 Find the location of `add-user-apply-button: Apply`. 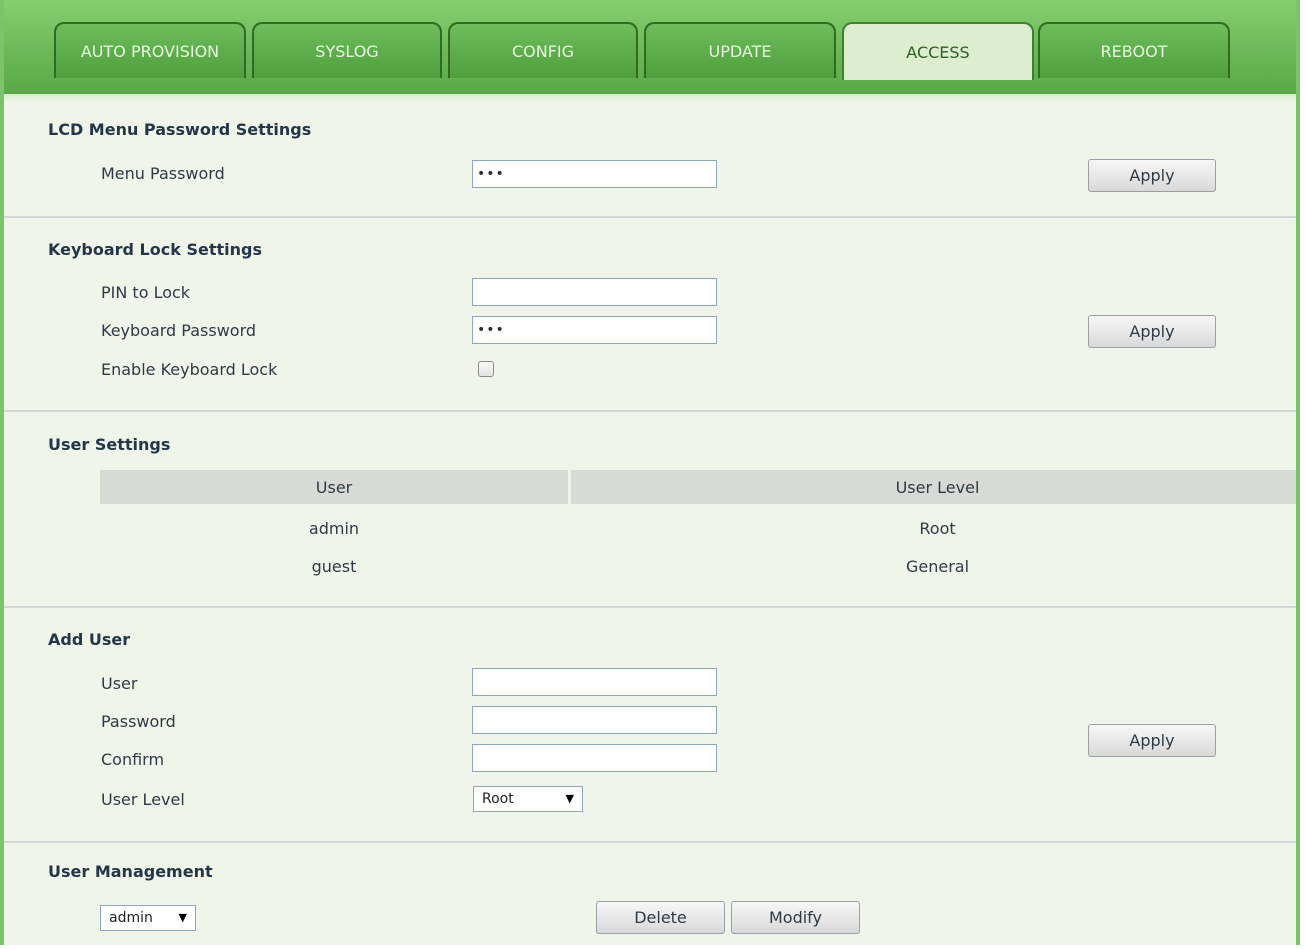

add-user-apply-button: Apply is located at coordinates (1152, 740).